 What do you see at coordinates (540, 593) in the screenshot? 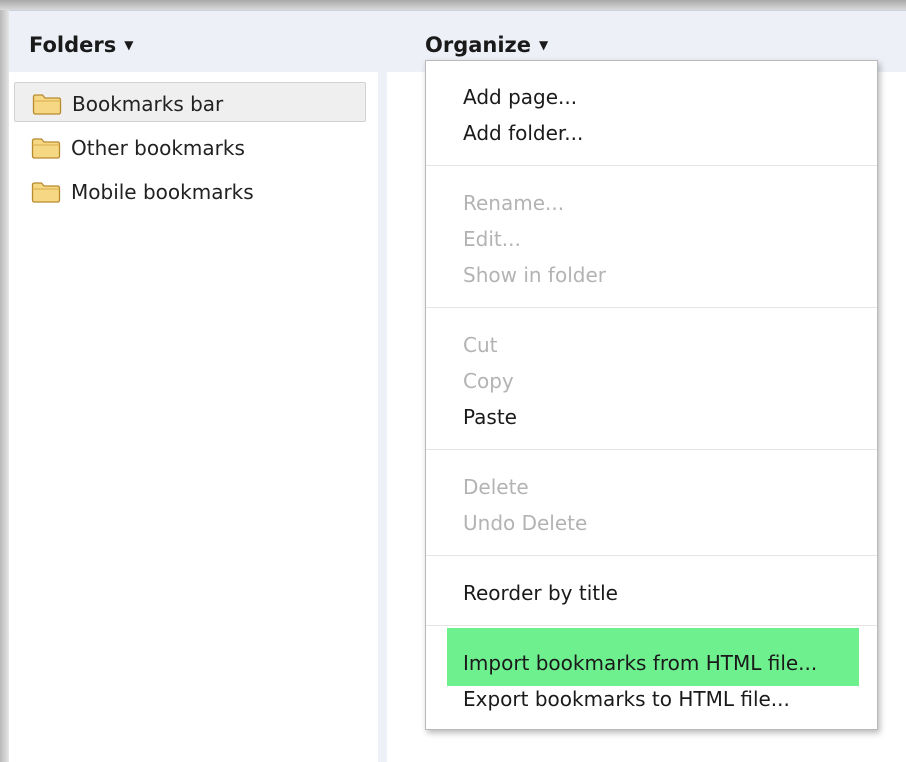
I see `menu-item-reorder-by-title: Reorder by title` at bounding box center [540, 593].